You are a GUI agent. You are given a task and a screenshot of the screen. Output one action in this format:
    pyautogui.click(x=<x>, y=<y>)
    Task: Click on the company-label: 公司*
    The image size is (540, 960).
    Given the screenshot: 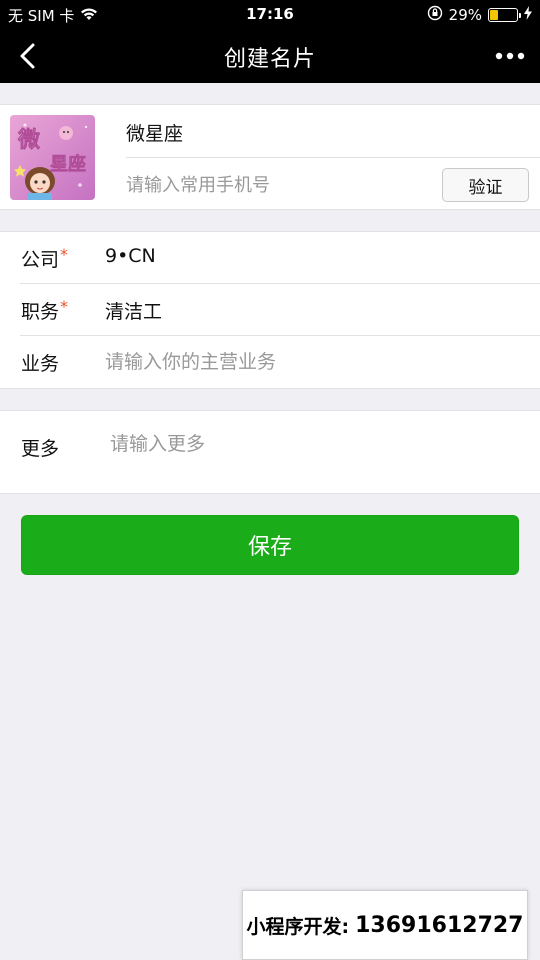 What is the action you would take?
    pyautogui.click(x=44, y=258)
    